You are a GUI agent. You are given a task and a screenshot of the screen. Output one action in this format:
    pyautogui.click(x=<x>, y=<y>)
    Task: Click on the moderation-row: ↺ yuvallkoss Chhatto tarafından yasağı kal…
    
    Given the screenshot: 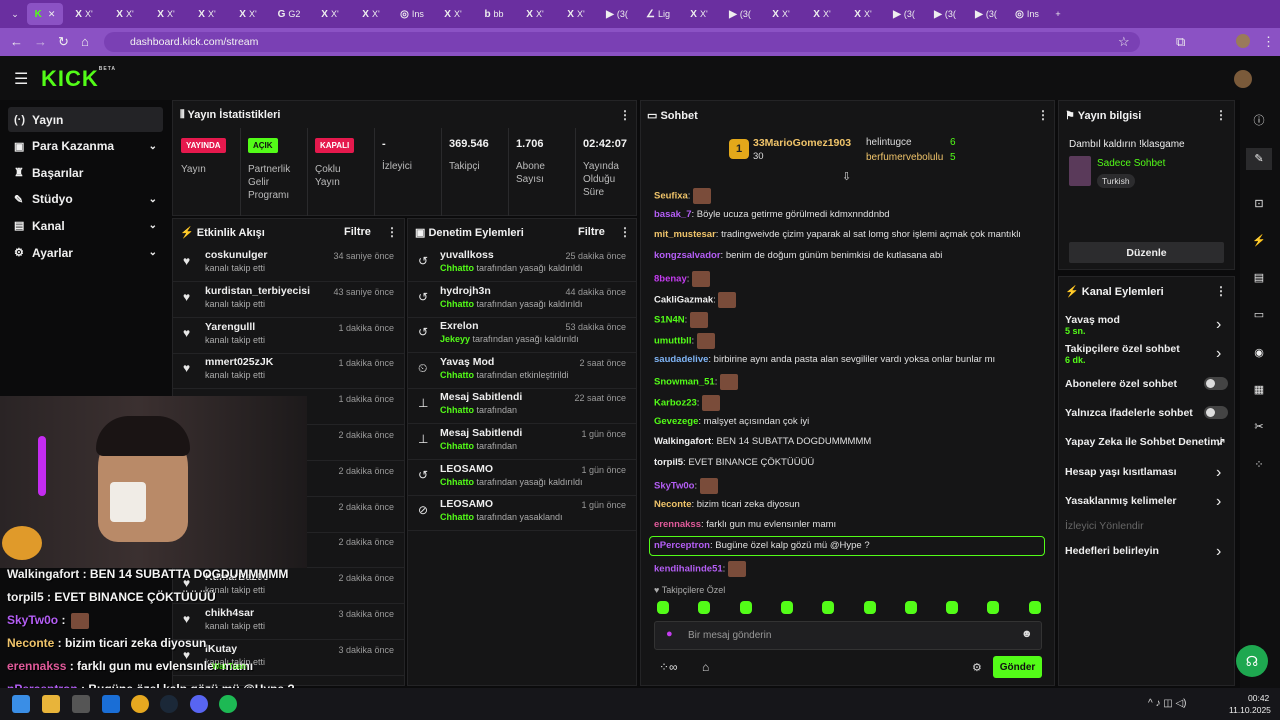 What is the action you would take?
    pyautogui.click(x=522, y=264)
    